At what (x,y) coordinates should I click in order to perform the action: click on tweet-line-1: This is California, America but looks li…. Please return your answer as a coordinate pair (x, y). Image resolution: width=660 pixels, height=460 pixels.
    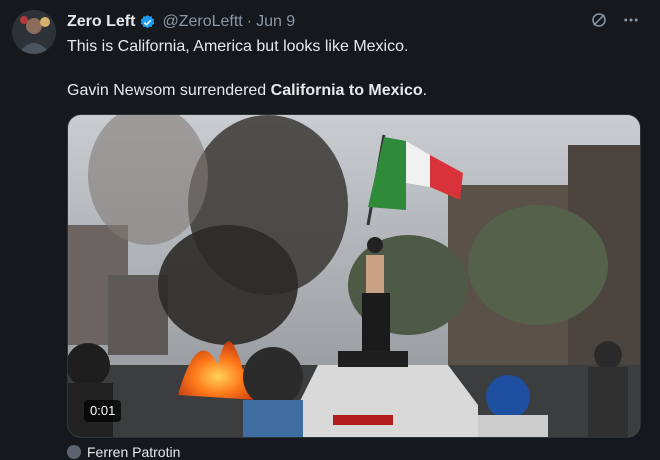
    Looking at the image, I should click on (238, 46).